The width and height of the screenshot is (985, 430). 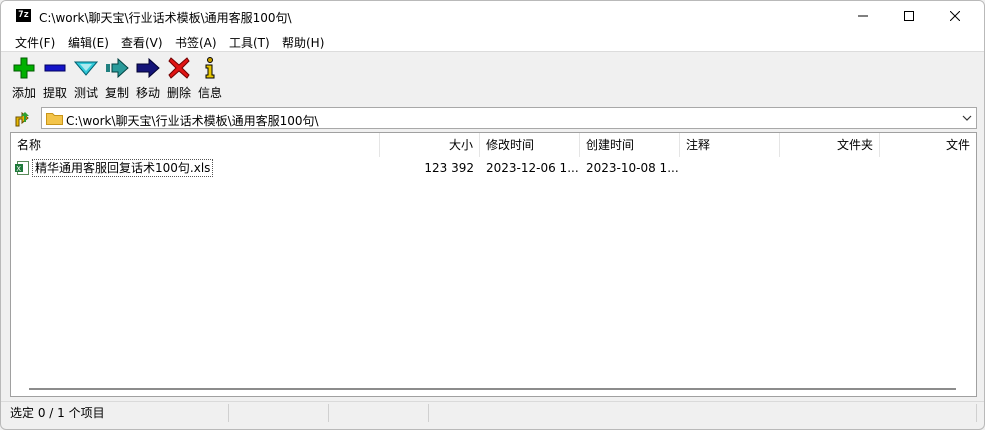 I want to click on info-label: 信息, so click(x=209, y=93).